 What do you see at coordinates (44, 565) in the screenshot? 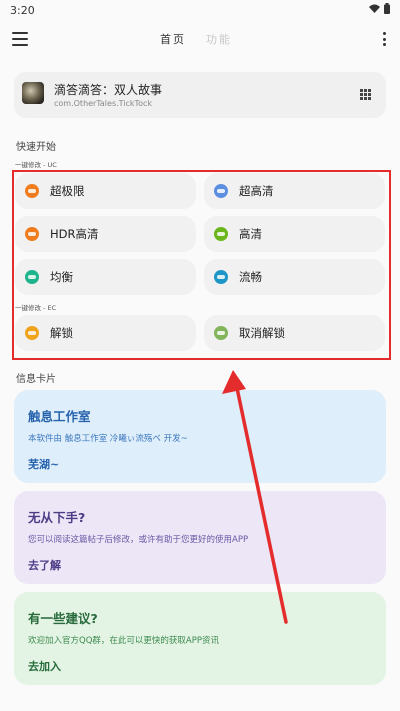
I see `card-action: 去了解` at bounding box center [44, 565].